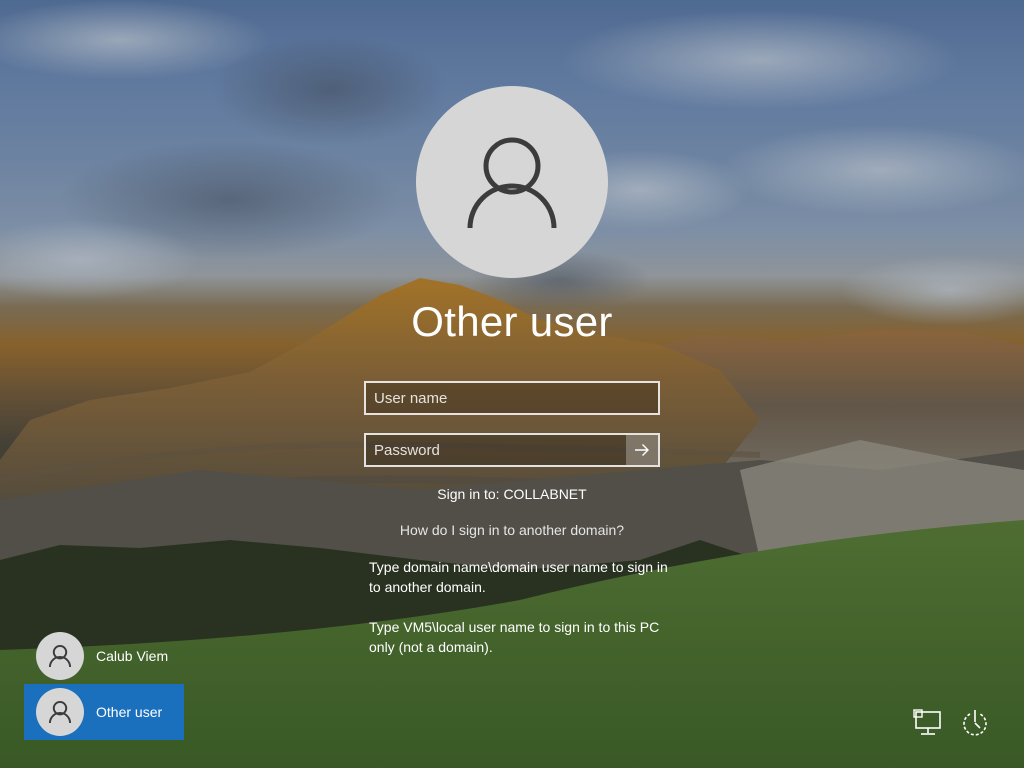 Image resolution: width=1024 pixels, height=768 pixels. I want to click on network-icon-glyph, so click(927, 722).